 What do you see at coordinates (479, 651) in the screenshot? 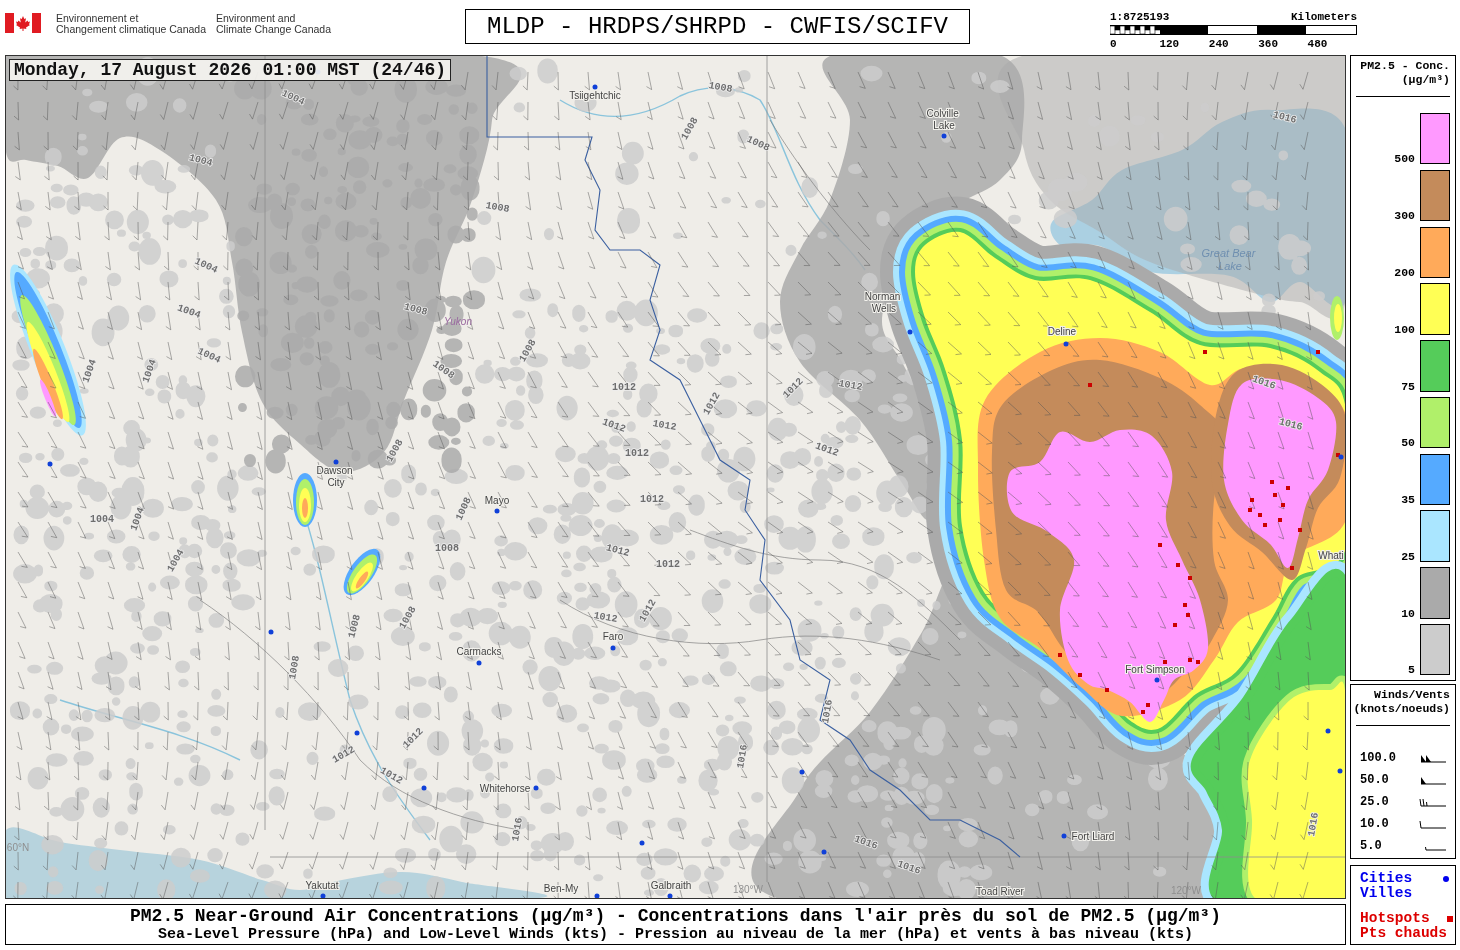
I see `place-label: Carmacks` at bounding box center [479, 651].